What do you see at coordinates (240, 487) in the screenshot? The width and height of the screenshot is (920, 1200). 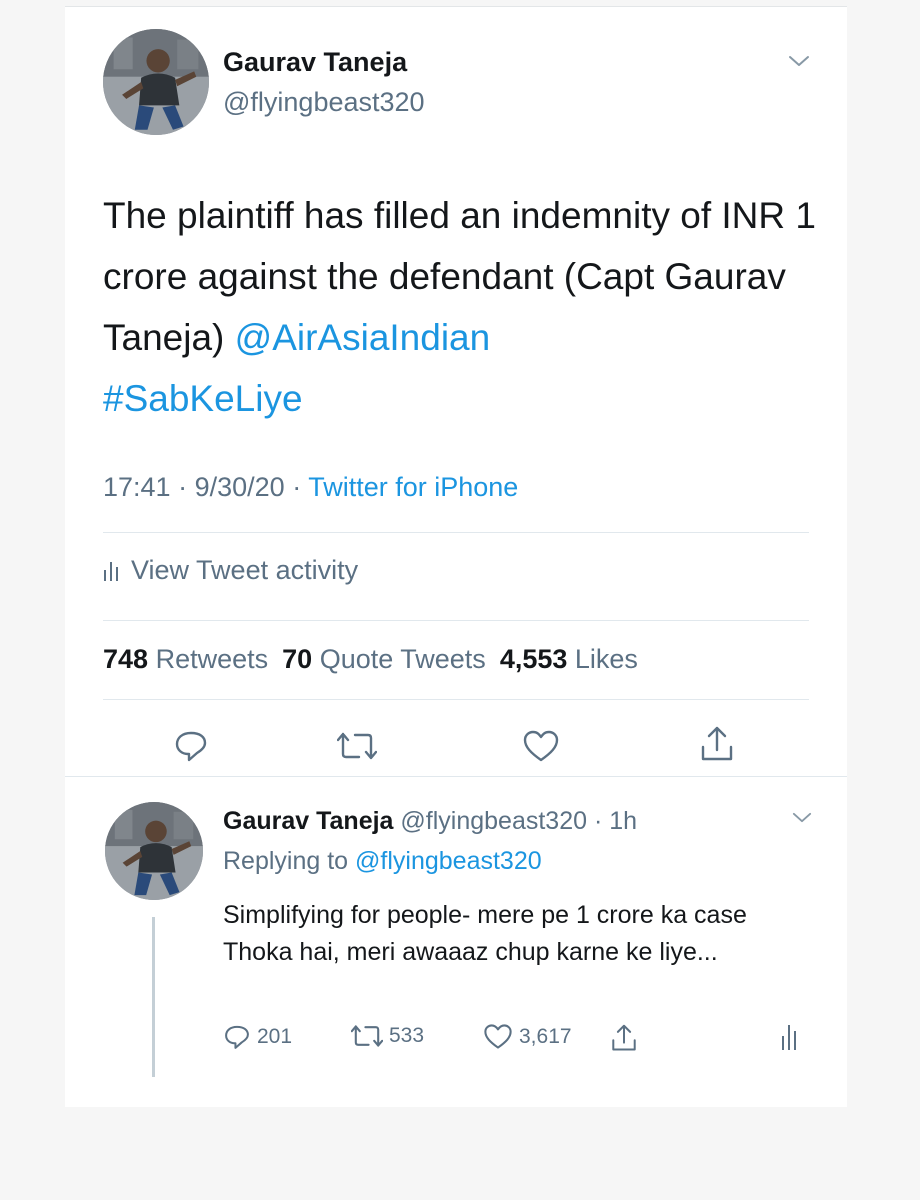 I see `tweet-date: 9/30/20` at bounding box center [240, 487].